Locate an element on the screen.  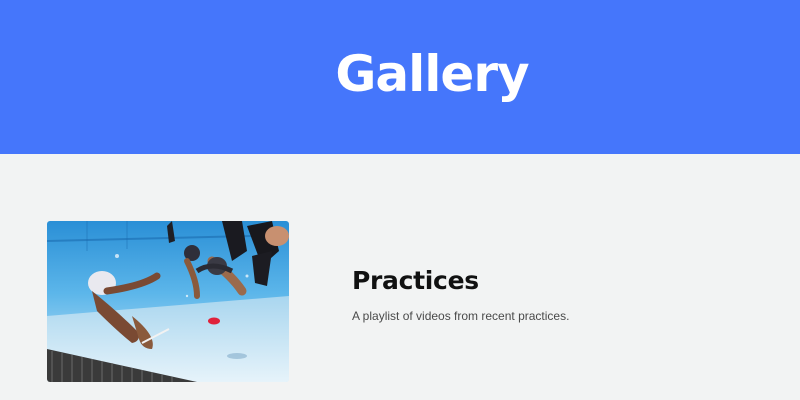
underwater-hockey-photo is located at coordinates (168, 301).